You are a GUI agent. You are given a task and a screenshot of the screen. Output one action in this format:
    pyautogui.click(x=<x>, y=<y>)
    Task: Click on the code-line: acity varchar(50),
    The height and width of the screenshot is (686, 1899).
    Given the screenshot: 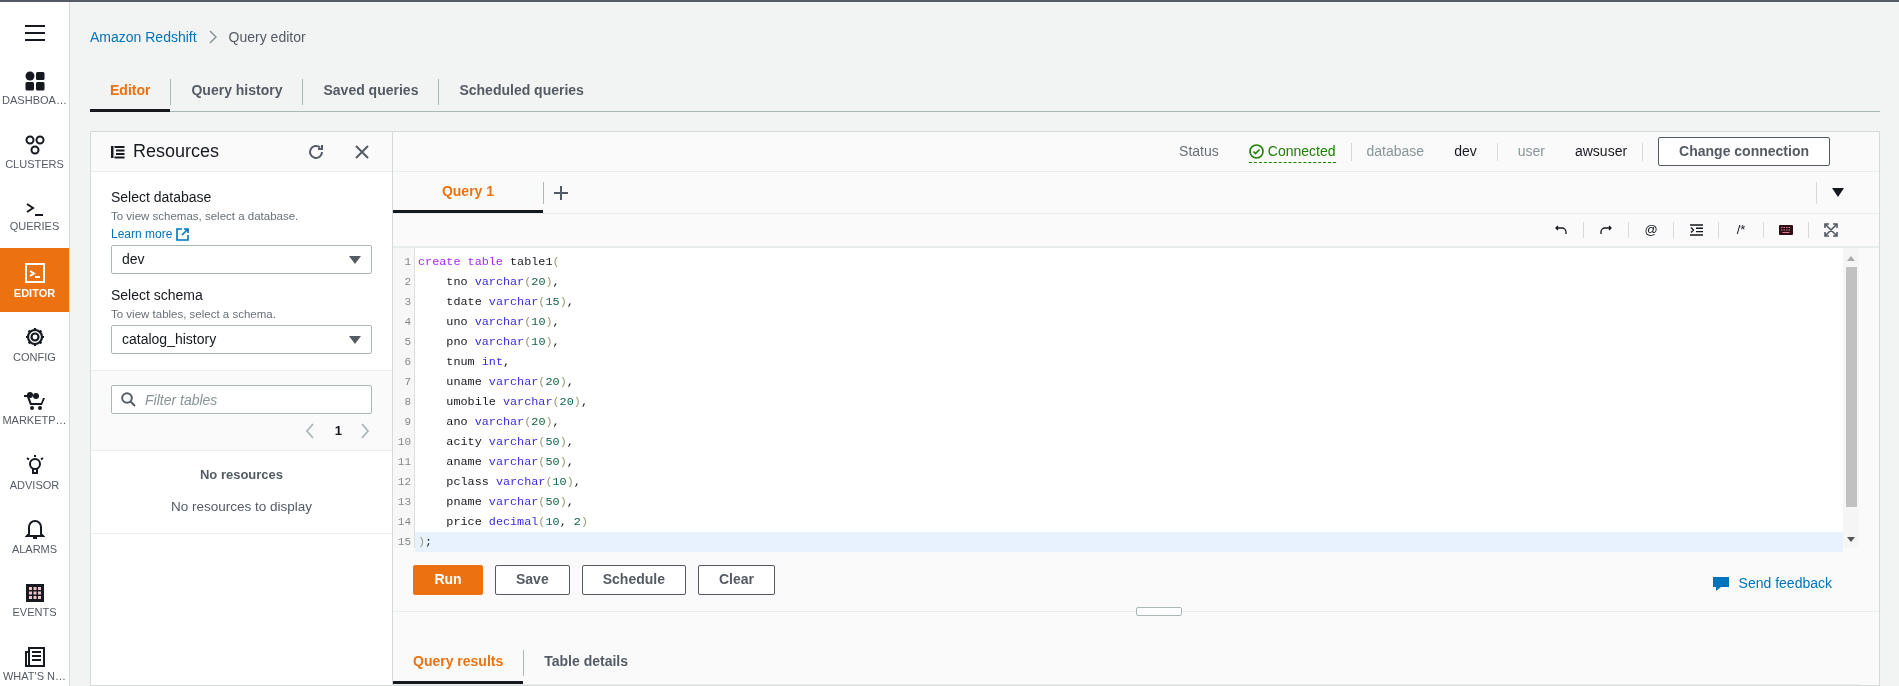 What is the action you would take?
    pyautogui.click(x=510, y=442)
    